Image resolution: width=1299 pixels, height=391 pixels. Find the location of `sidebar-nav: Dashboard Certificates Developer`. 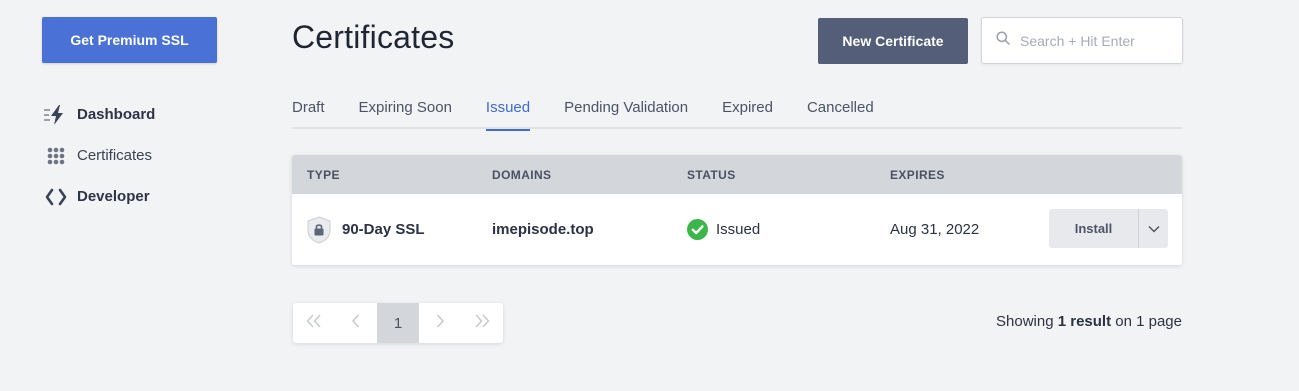

sidebar-nav: Dashboard Certificates Developer is located at coordinates (99, 155).